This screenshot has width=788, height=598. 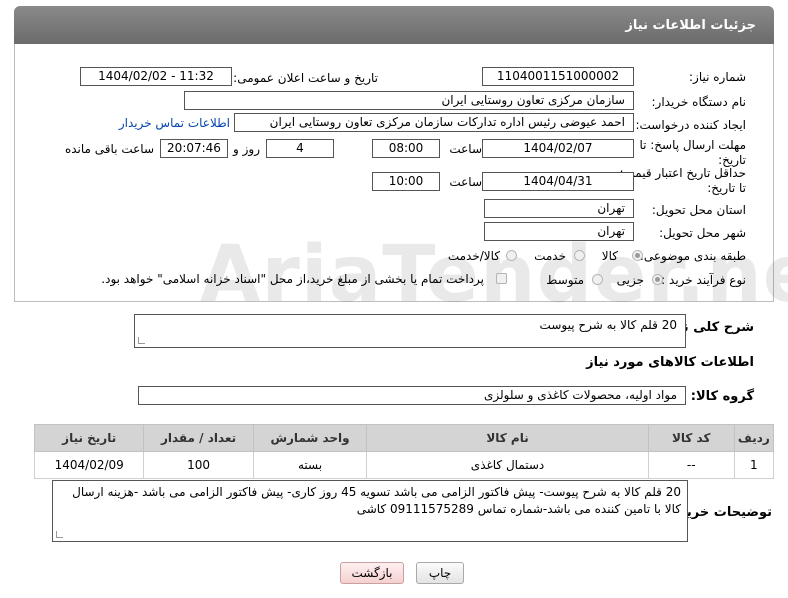 What do you see at coordinates (507, 465) in the screenshot?
I see `cell-name: دستمال کاغذی` at bounding box center [507, 465].